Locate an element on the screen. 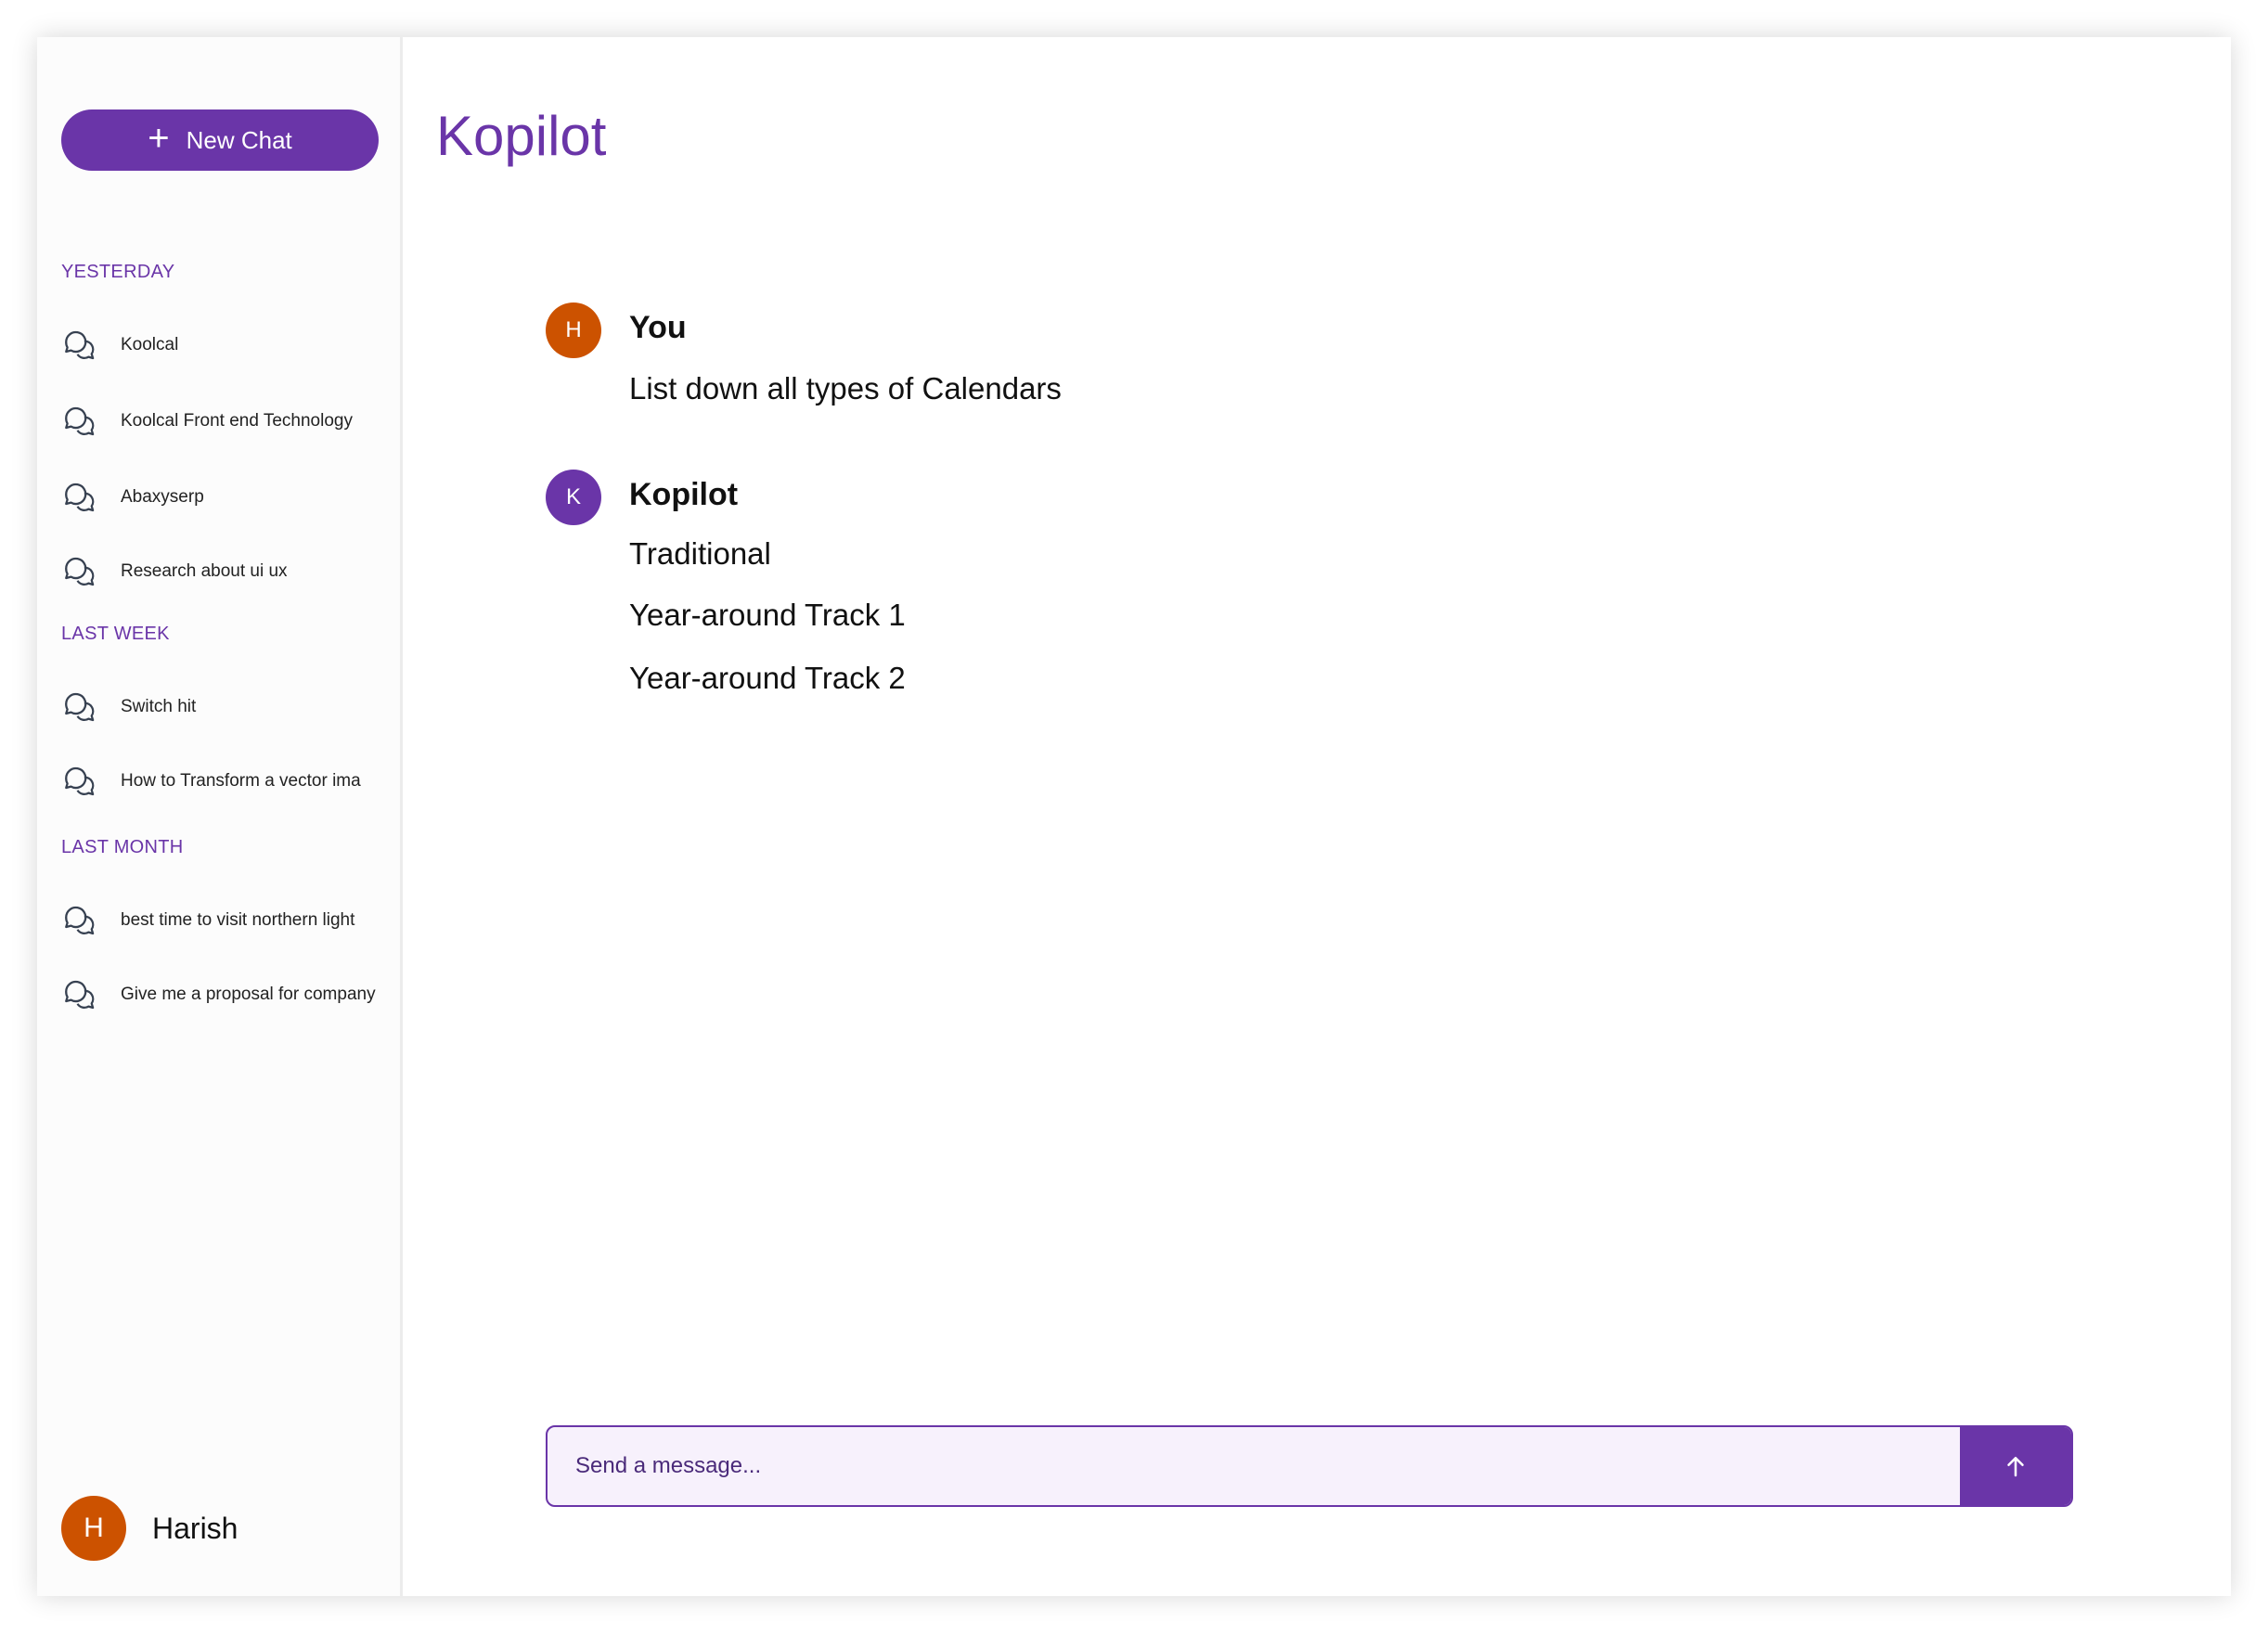  chat-item-label: Research about ui ux is located at coordinates (204, 571).